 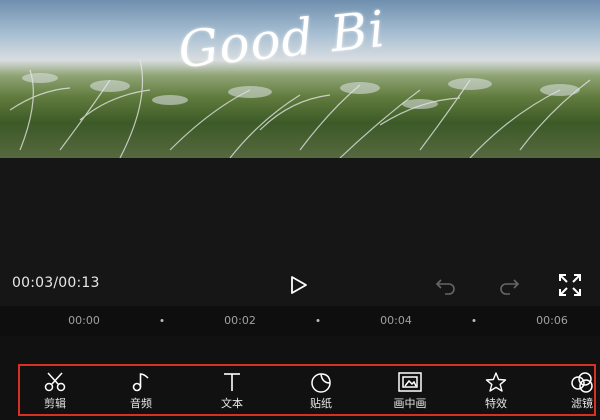 I want to click on timeline-tick: 00:00, so click(x=84, y=320).